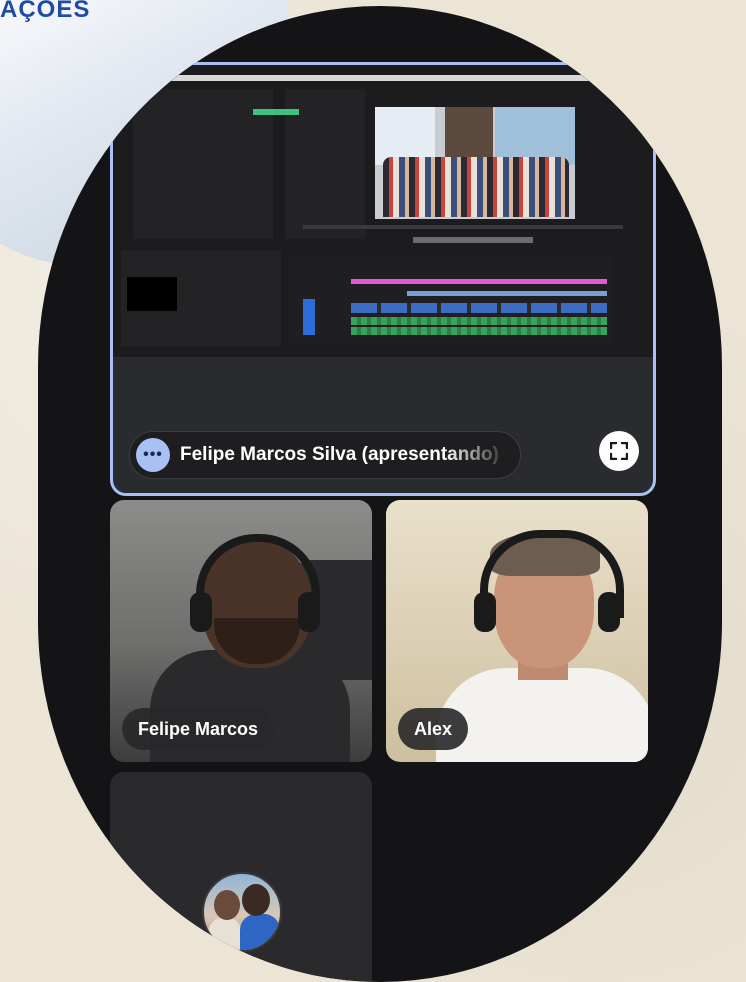 The height and width of the screenshot is (982, 746). I want to click on presenter-name-pill: ••• Felipe Marcos Silva (apresentando), so click(325, 455).